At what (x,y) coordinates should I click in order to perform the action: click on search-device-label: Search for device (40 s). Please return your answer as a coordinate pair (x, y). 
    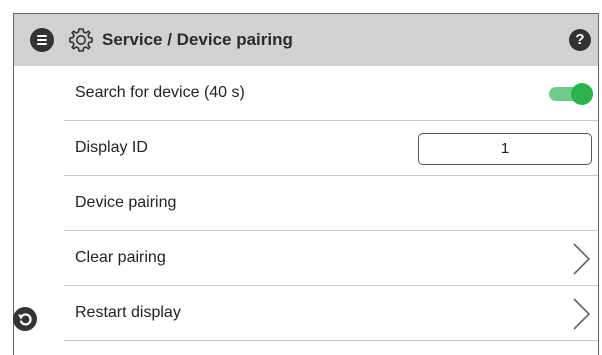
    Looking at the image, I should click on (160, 92).